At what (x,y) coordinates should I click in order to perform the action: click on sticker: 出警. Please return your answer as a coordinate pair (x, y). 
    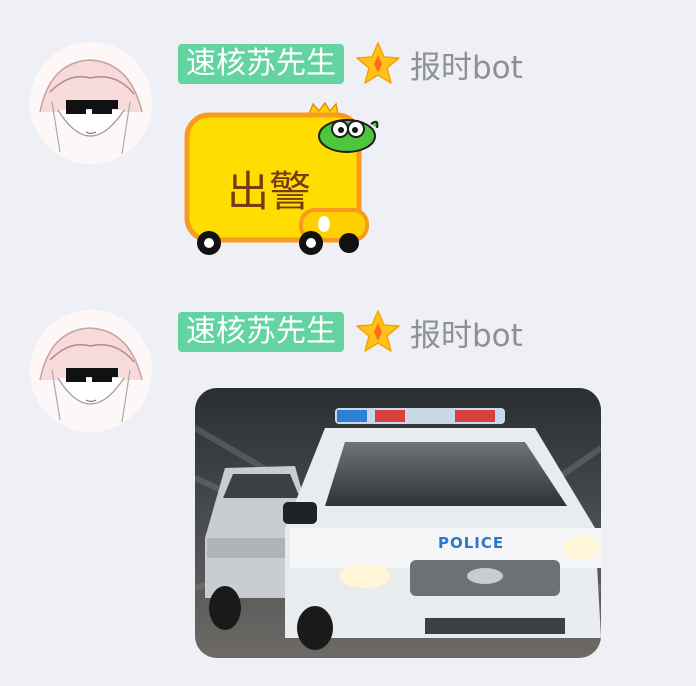
    Looking at the image, I should click on (283, 180).